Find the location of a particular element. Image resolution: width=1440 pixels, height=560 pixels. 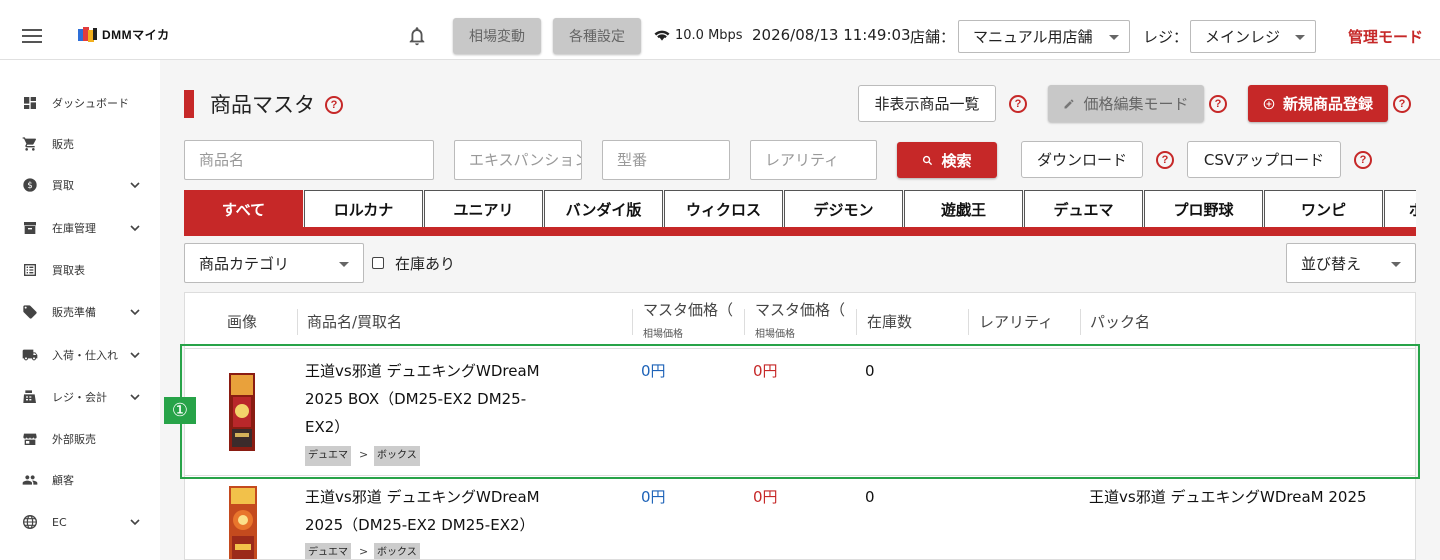

column-header-master-price-2: マスタ価格（ is located at coordinates (800, 310).